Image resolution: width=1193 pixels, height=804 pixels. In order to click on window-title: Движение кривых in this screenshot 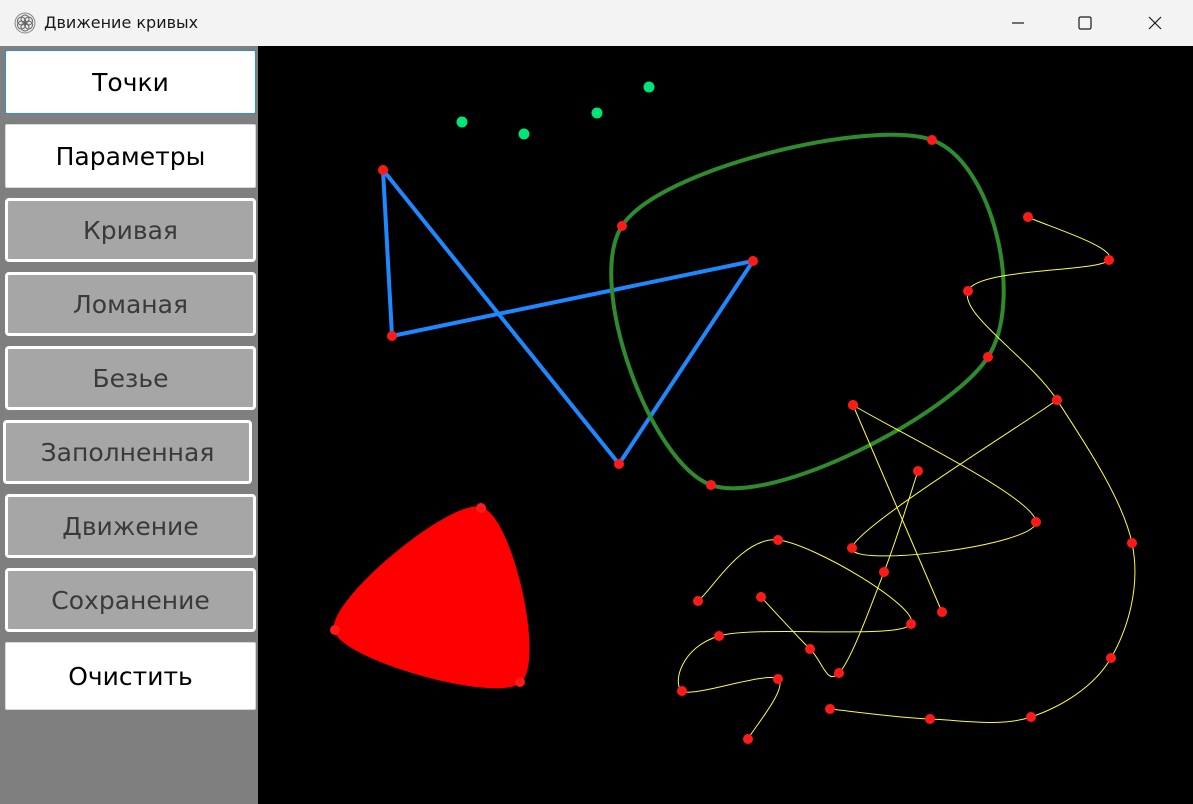, I will do `click(121, 22)`.